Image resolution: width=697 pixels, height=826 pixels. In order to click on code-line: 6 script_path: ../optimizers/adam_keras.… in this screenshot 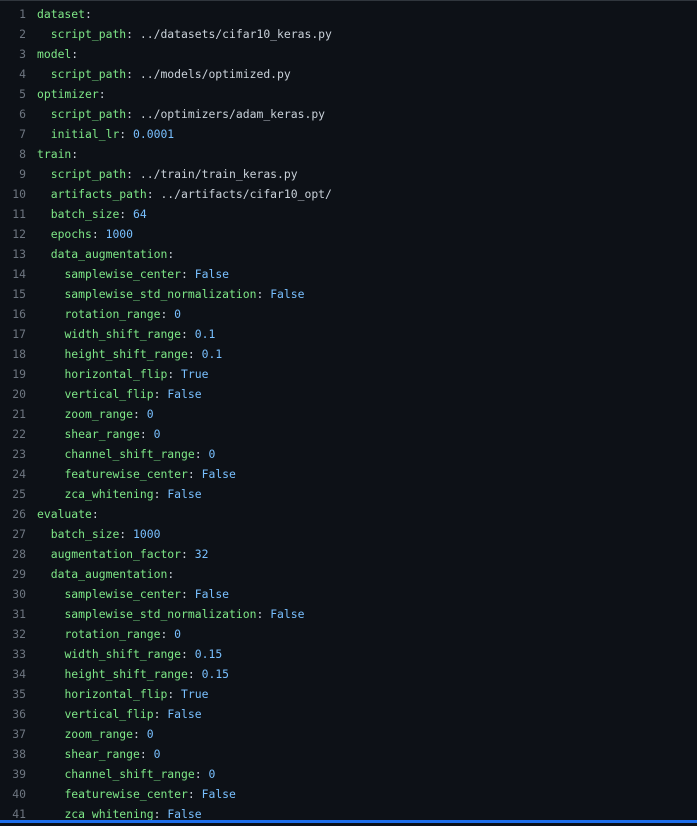, I will do `click(348, 114)`.